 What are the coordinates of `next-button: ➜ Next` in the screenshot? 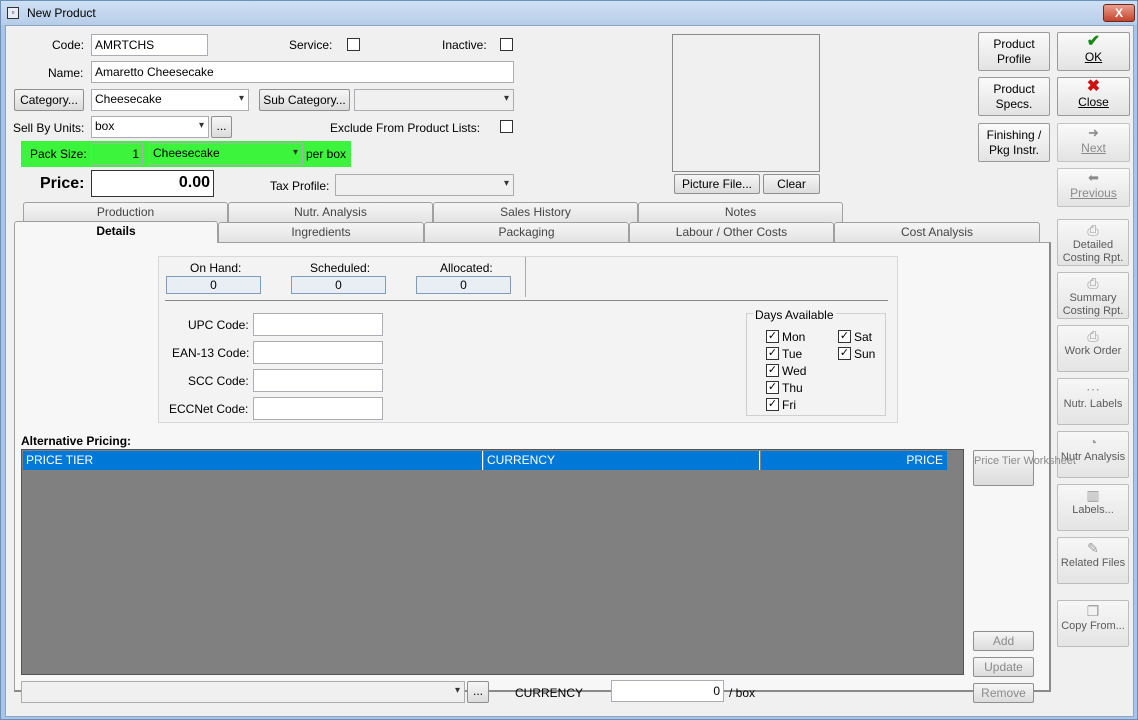 It's located at (1093, 142).